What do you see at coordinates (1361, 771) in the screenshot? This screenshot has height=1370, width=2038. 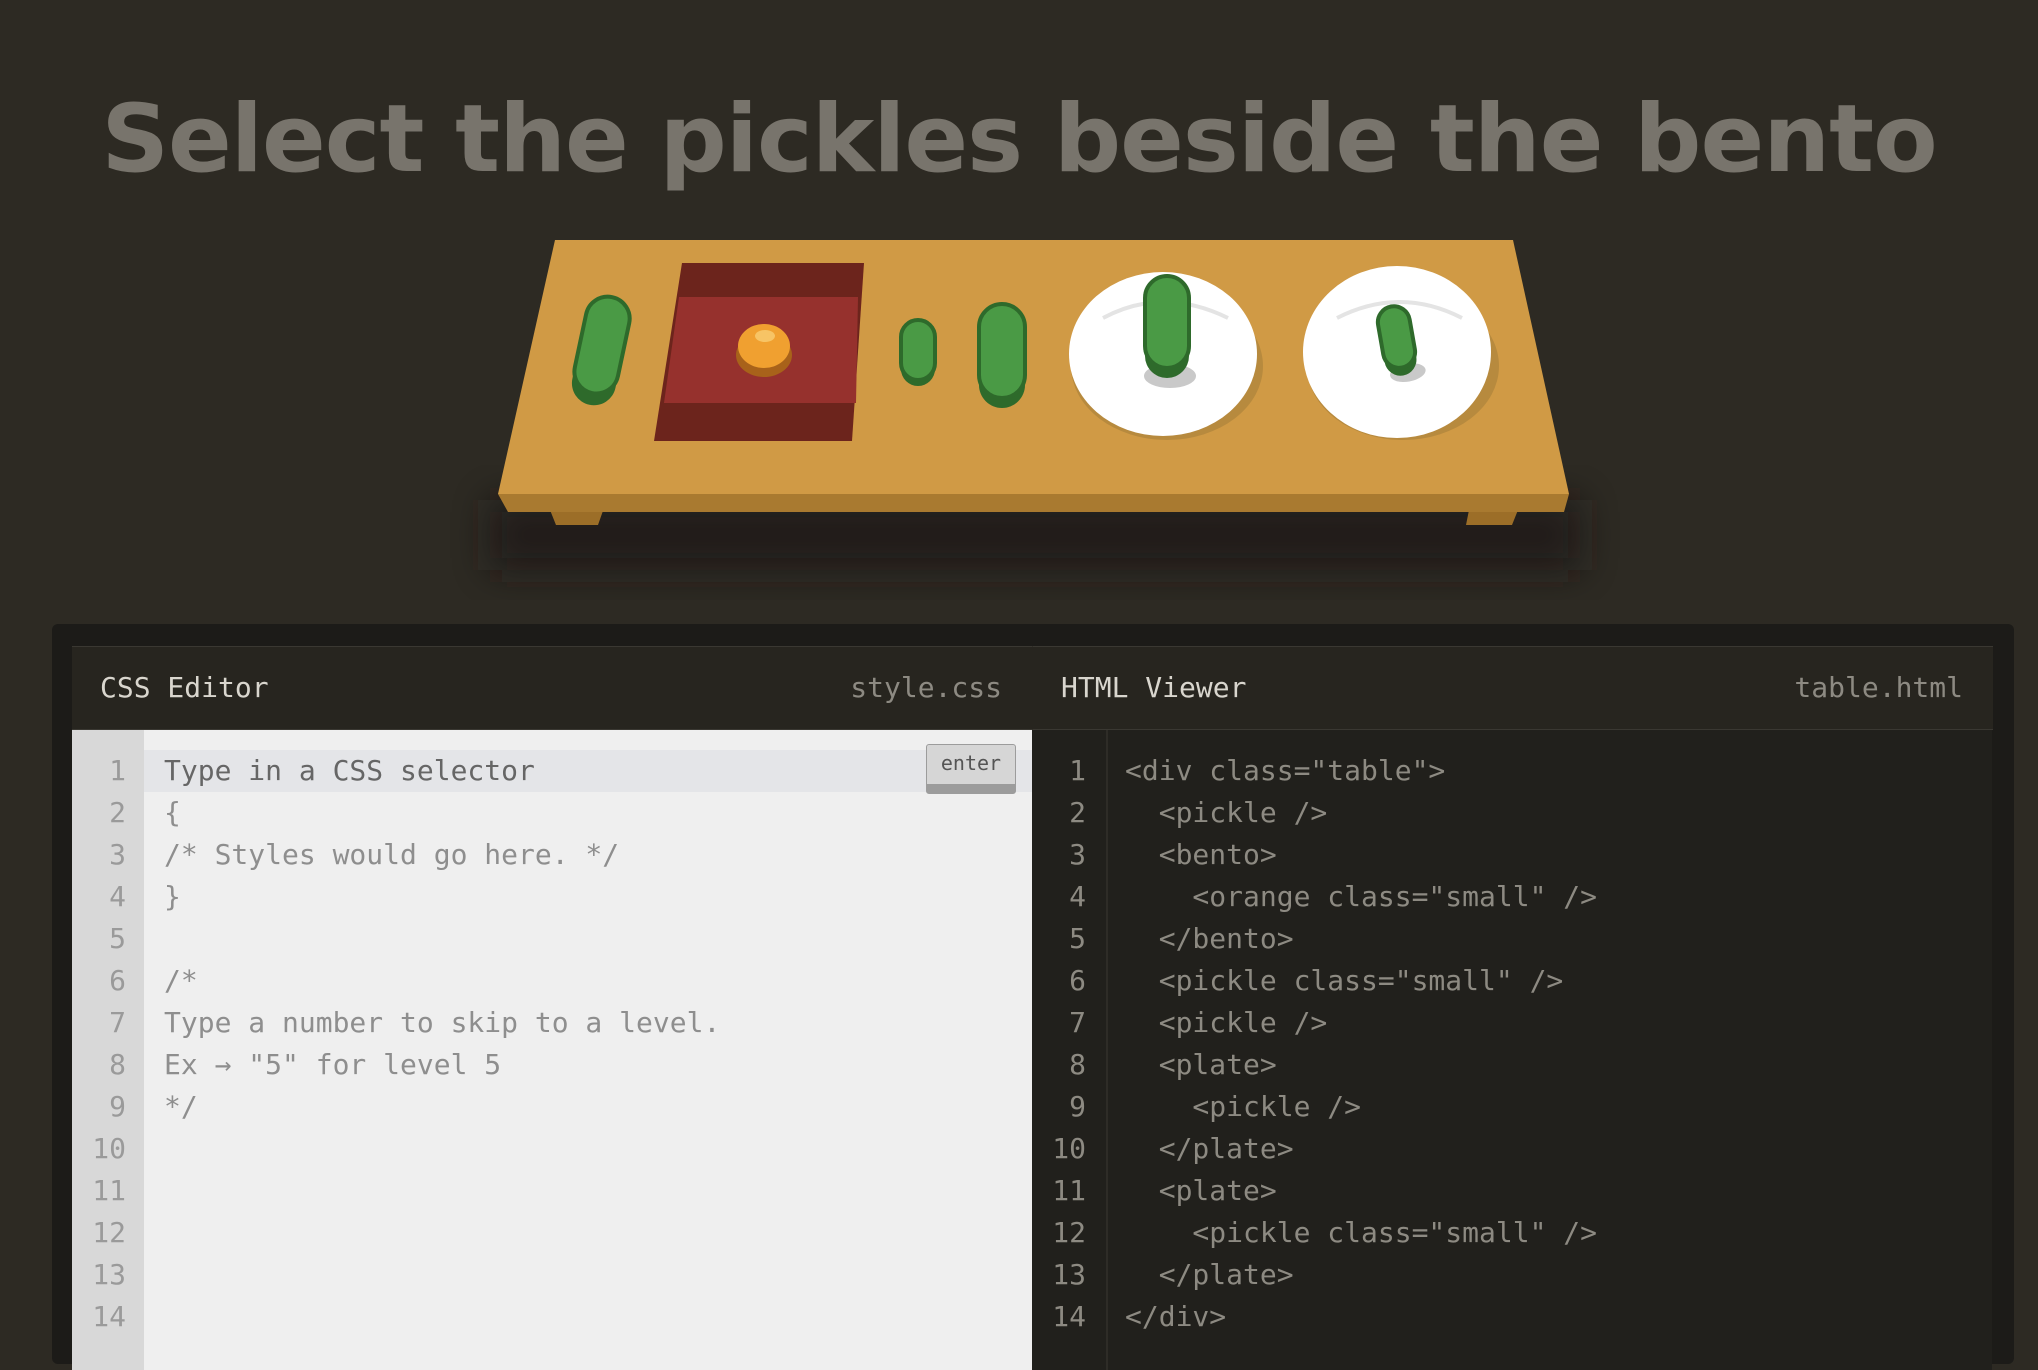 I see `html-code-line: <div class="table">` at bounding box center [1361, 771].